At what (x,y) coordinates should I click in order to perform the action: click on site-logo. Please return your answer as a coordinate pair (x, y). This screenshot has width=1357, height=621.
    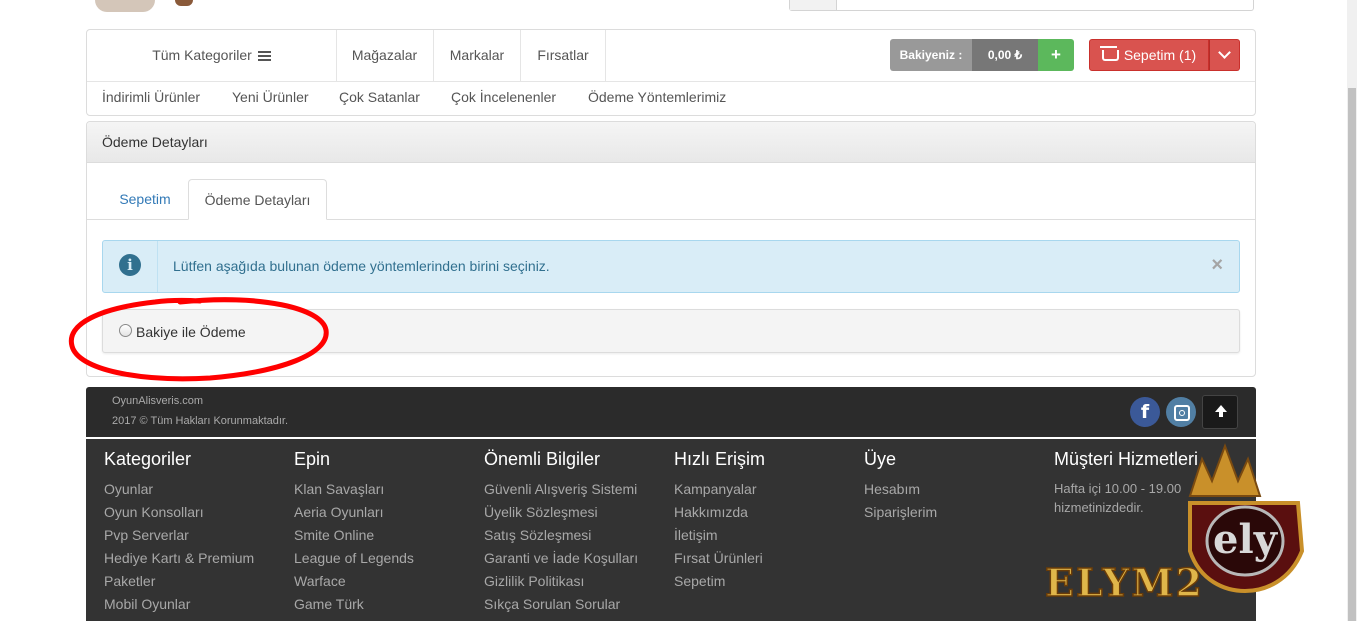
    Looking at the image, I should click on (245, 7).